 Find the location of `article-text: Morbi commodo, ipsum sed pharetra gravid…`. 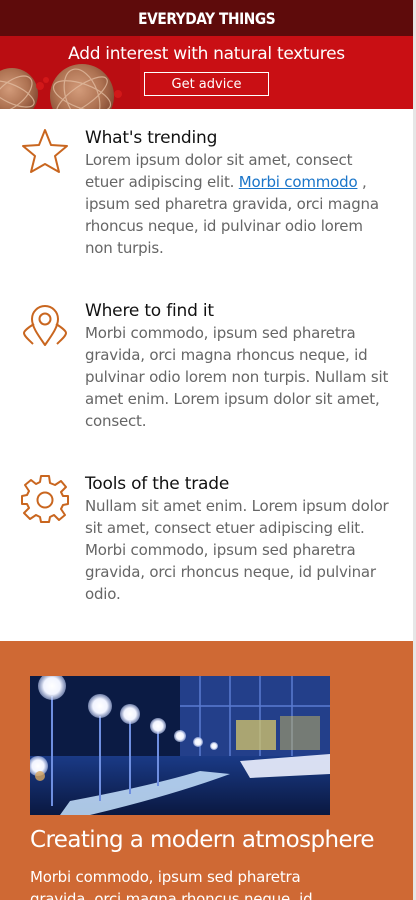

article-text: Morbi commodo, ipsum sed pharetra gravid… is located at coordinates (171, 884).